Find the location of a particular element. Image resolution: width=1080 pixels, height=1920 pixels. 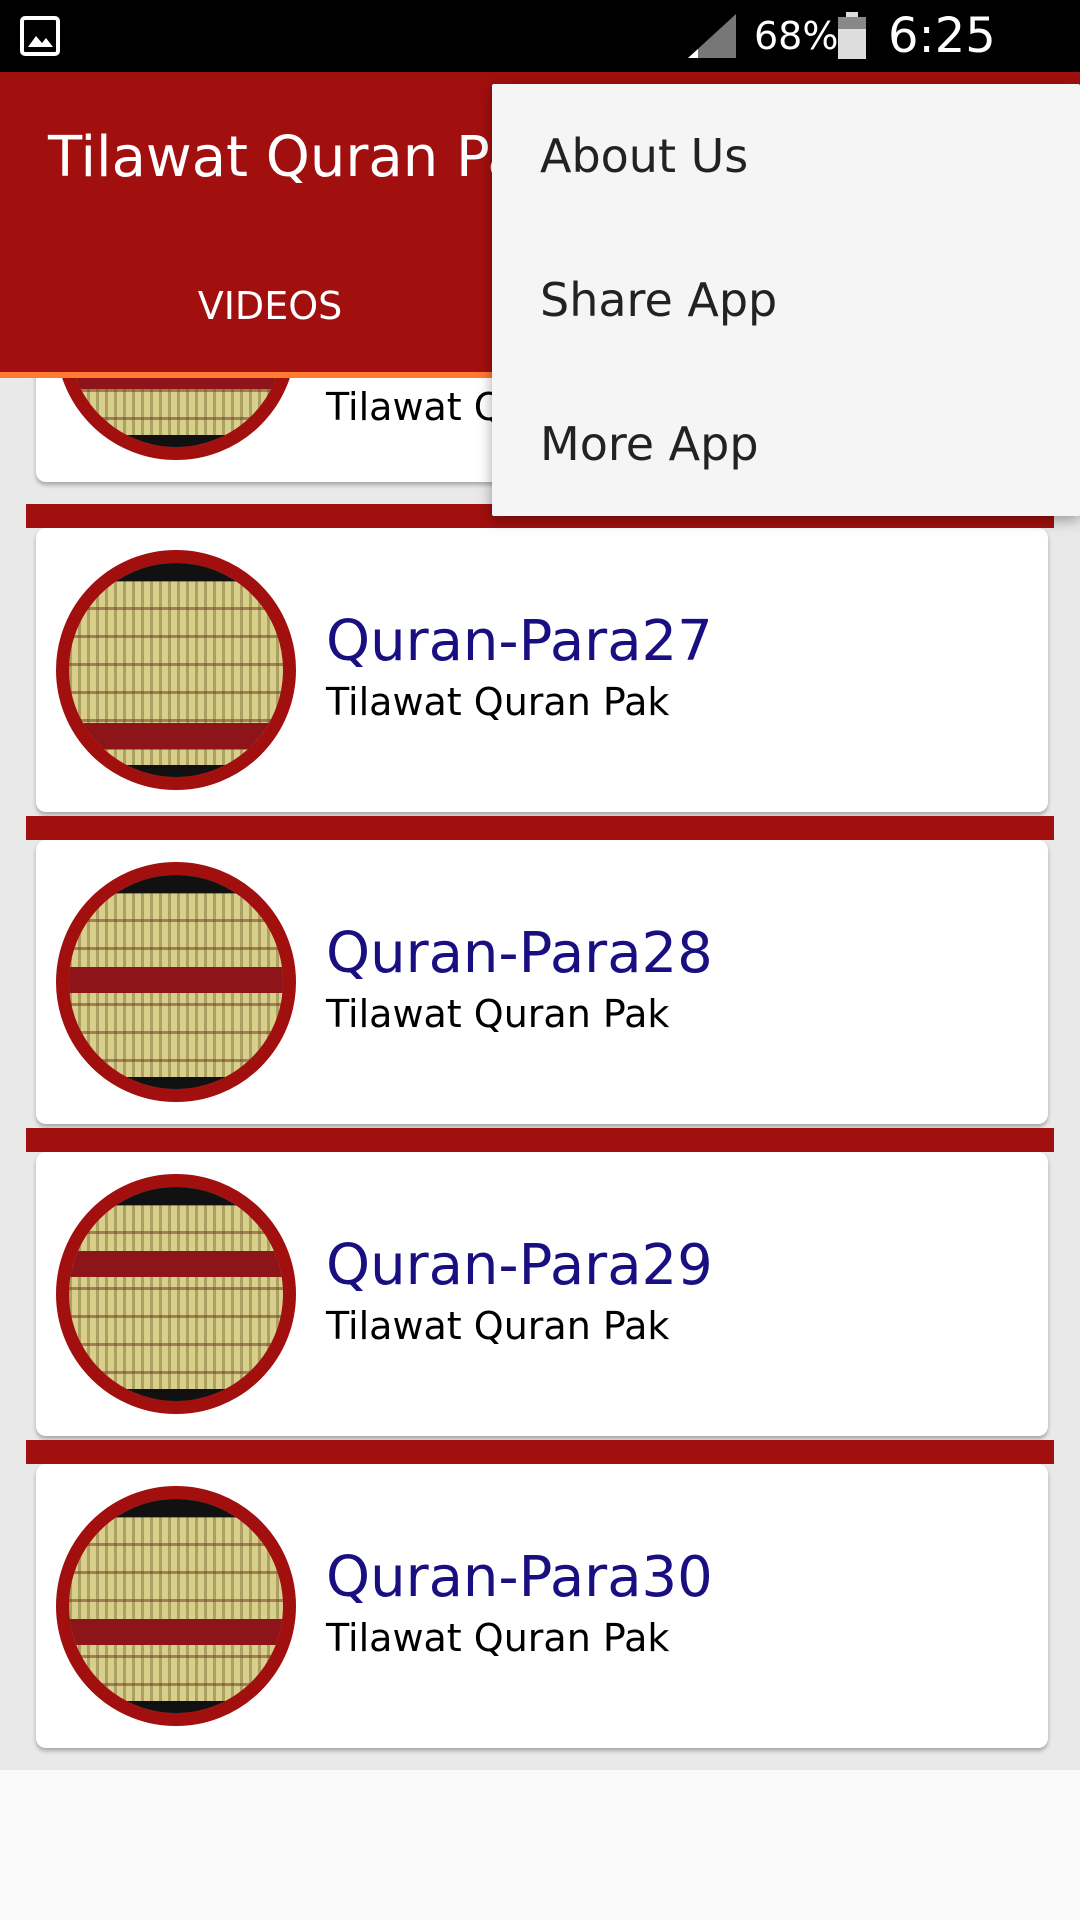

app-title: Tilawat Quran Pa is located at coordinates (285, 157).